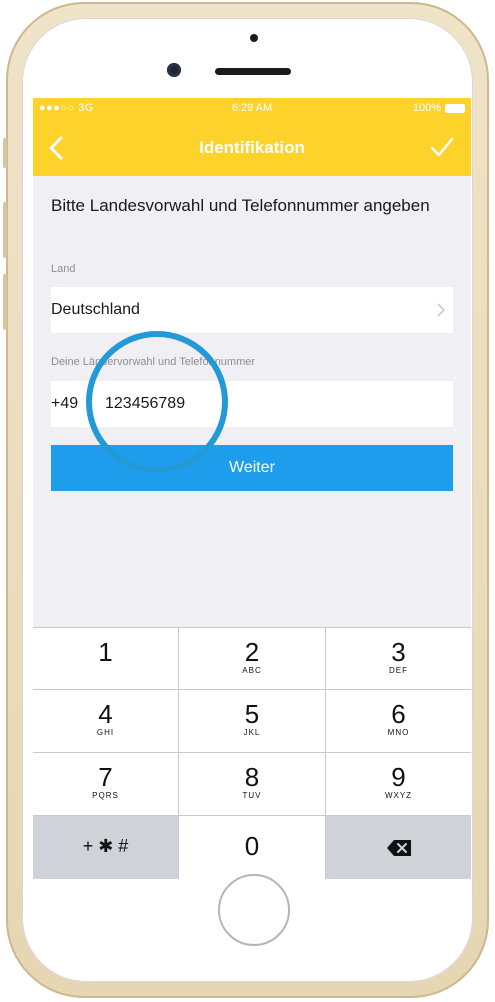 The width and height of the screenshot is (495, 1002). I want to click on key-letters: MNO, so click(398, 732).